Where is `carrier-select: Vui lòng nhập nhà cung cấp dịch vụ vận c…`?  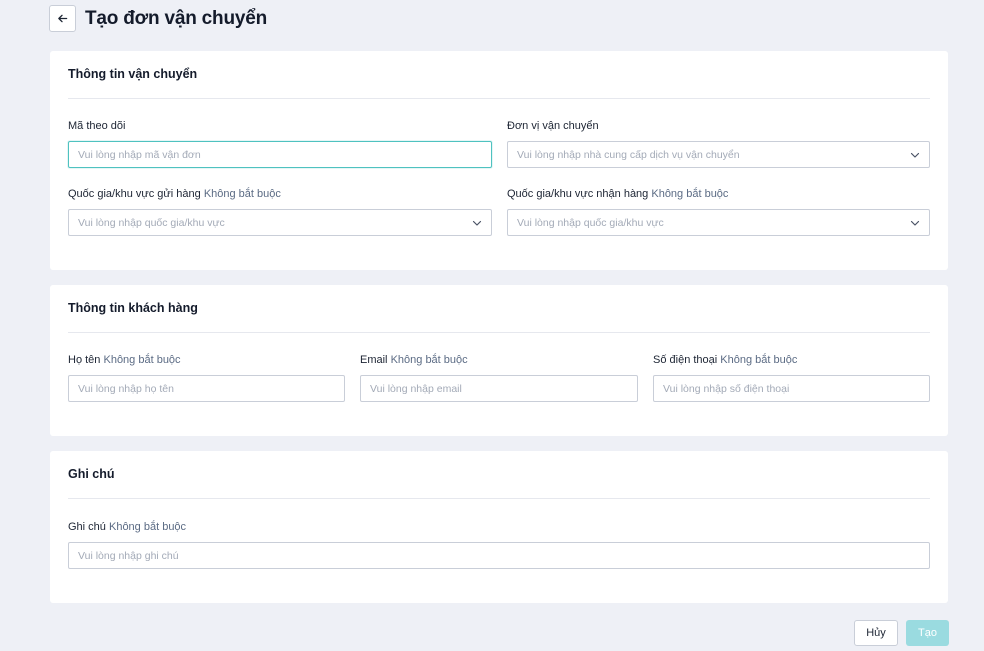 carrier-select: Vui lòng nhập nhà cung cấp dịch vụ vận c… is located at coordinates (718, 154).